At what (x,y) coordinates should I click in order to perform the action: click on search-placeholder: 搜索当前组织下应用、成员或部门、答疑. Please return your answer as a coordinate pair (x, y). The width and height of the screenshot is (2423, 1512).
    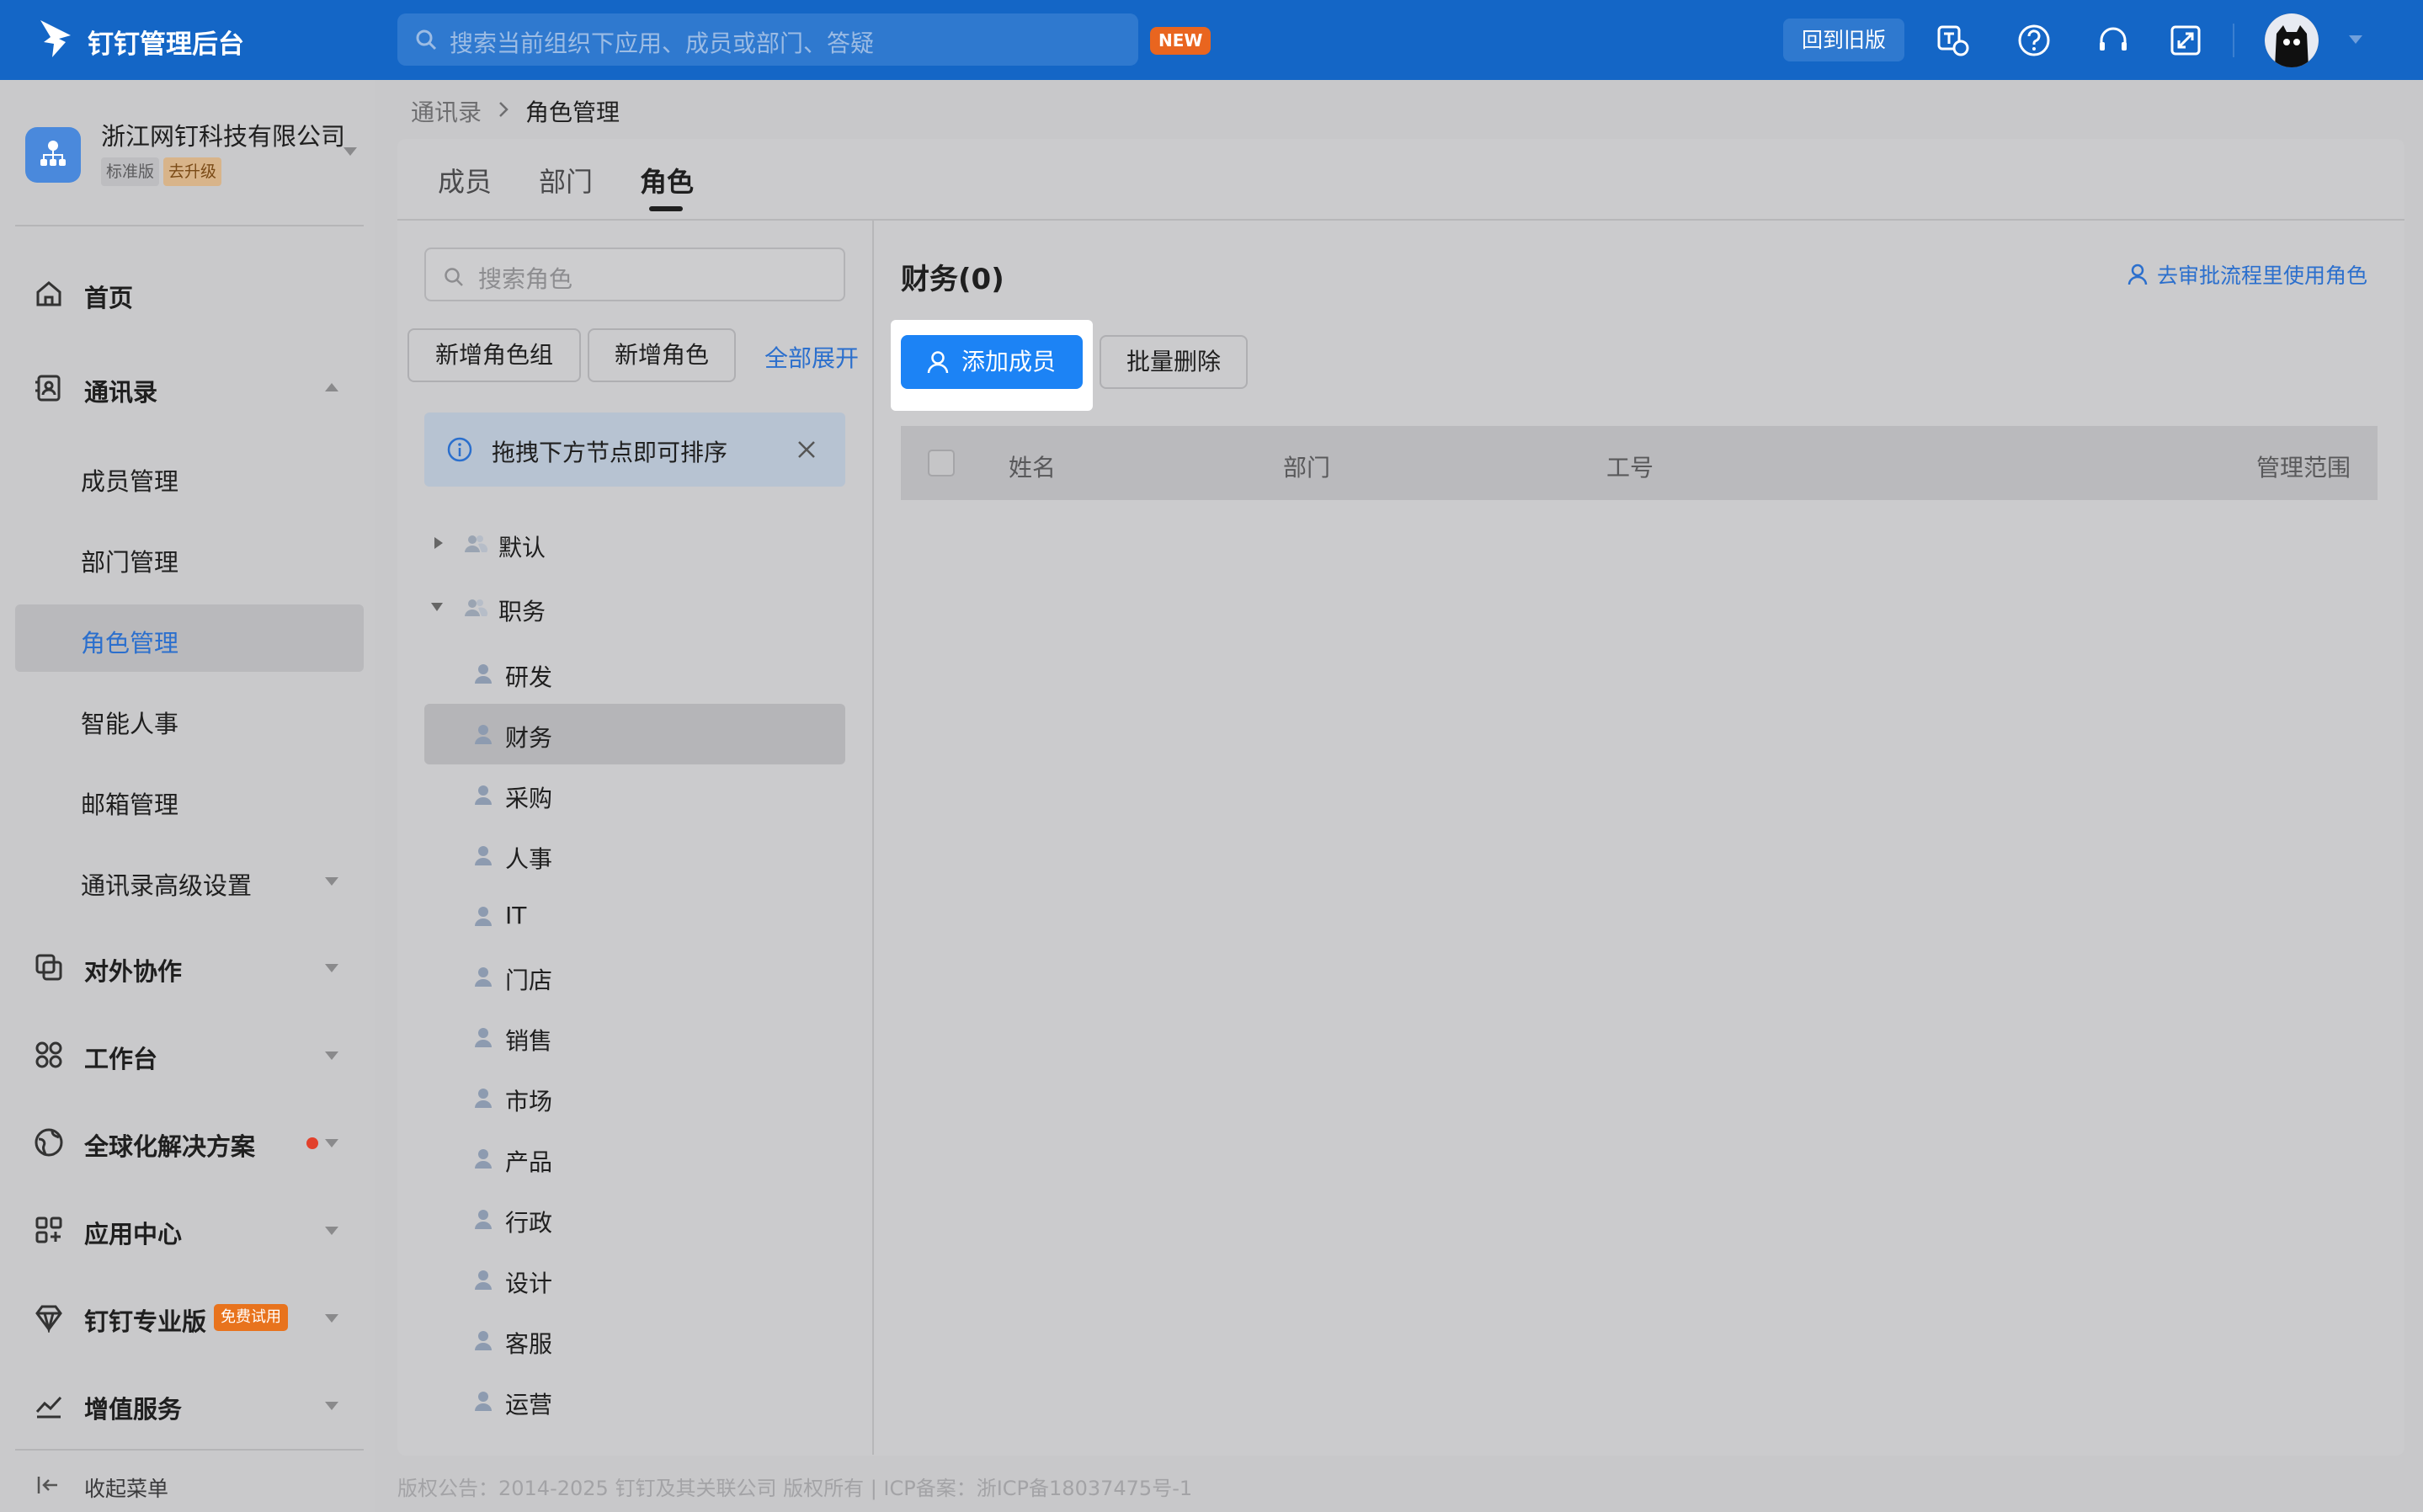
    Looking at the image, I should click on (662, 43).